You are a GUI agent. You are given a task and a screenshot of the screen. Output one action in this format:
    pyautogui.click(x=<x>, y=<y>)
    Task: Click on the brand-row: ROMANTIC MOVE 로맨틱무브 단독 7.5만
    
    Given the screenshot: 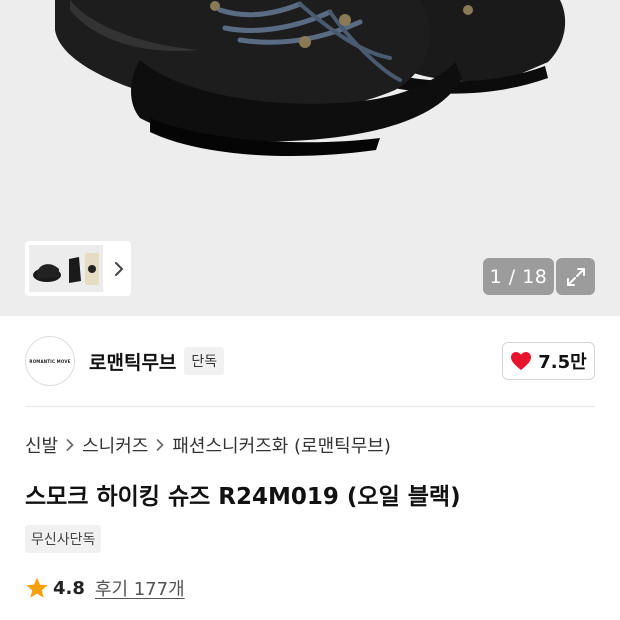 What is the action you would take?
    pyautogui.click(x=310, y=361)
    